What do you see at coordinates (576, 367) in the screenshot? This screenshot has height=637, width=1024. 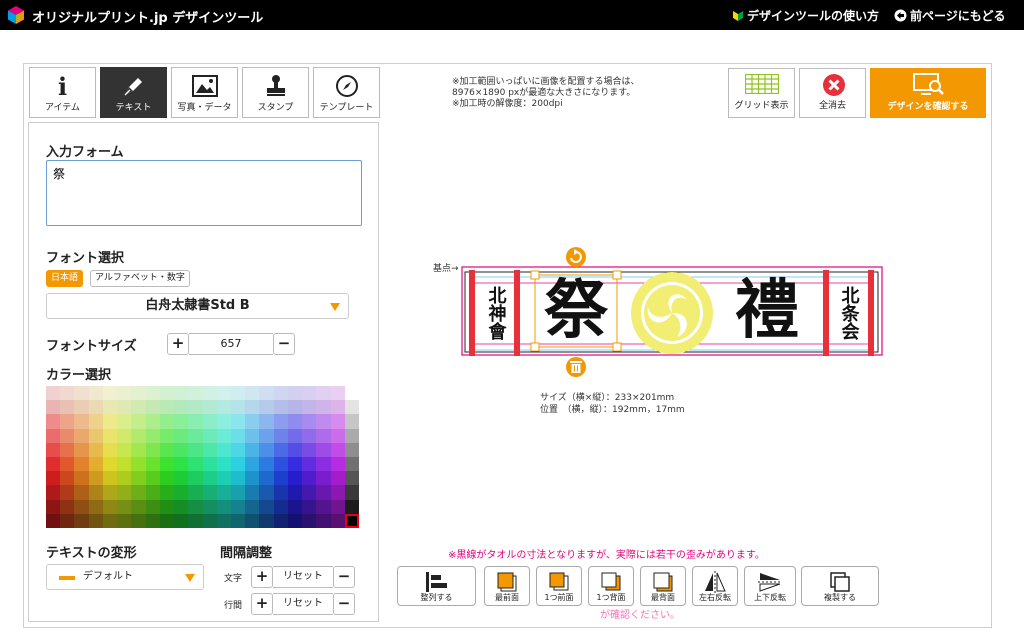 I see `delete-handle-icon` at bounding box center [576, 367].